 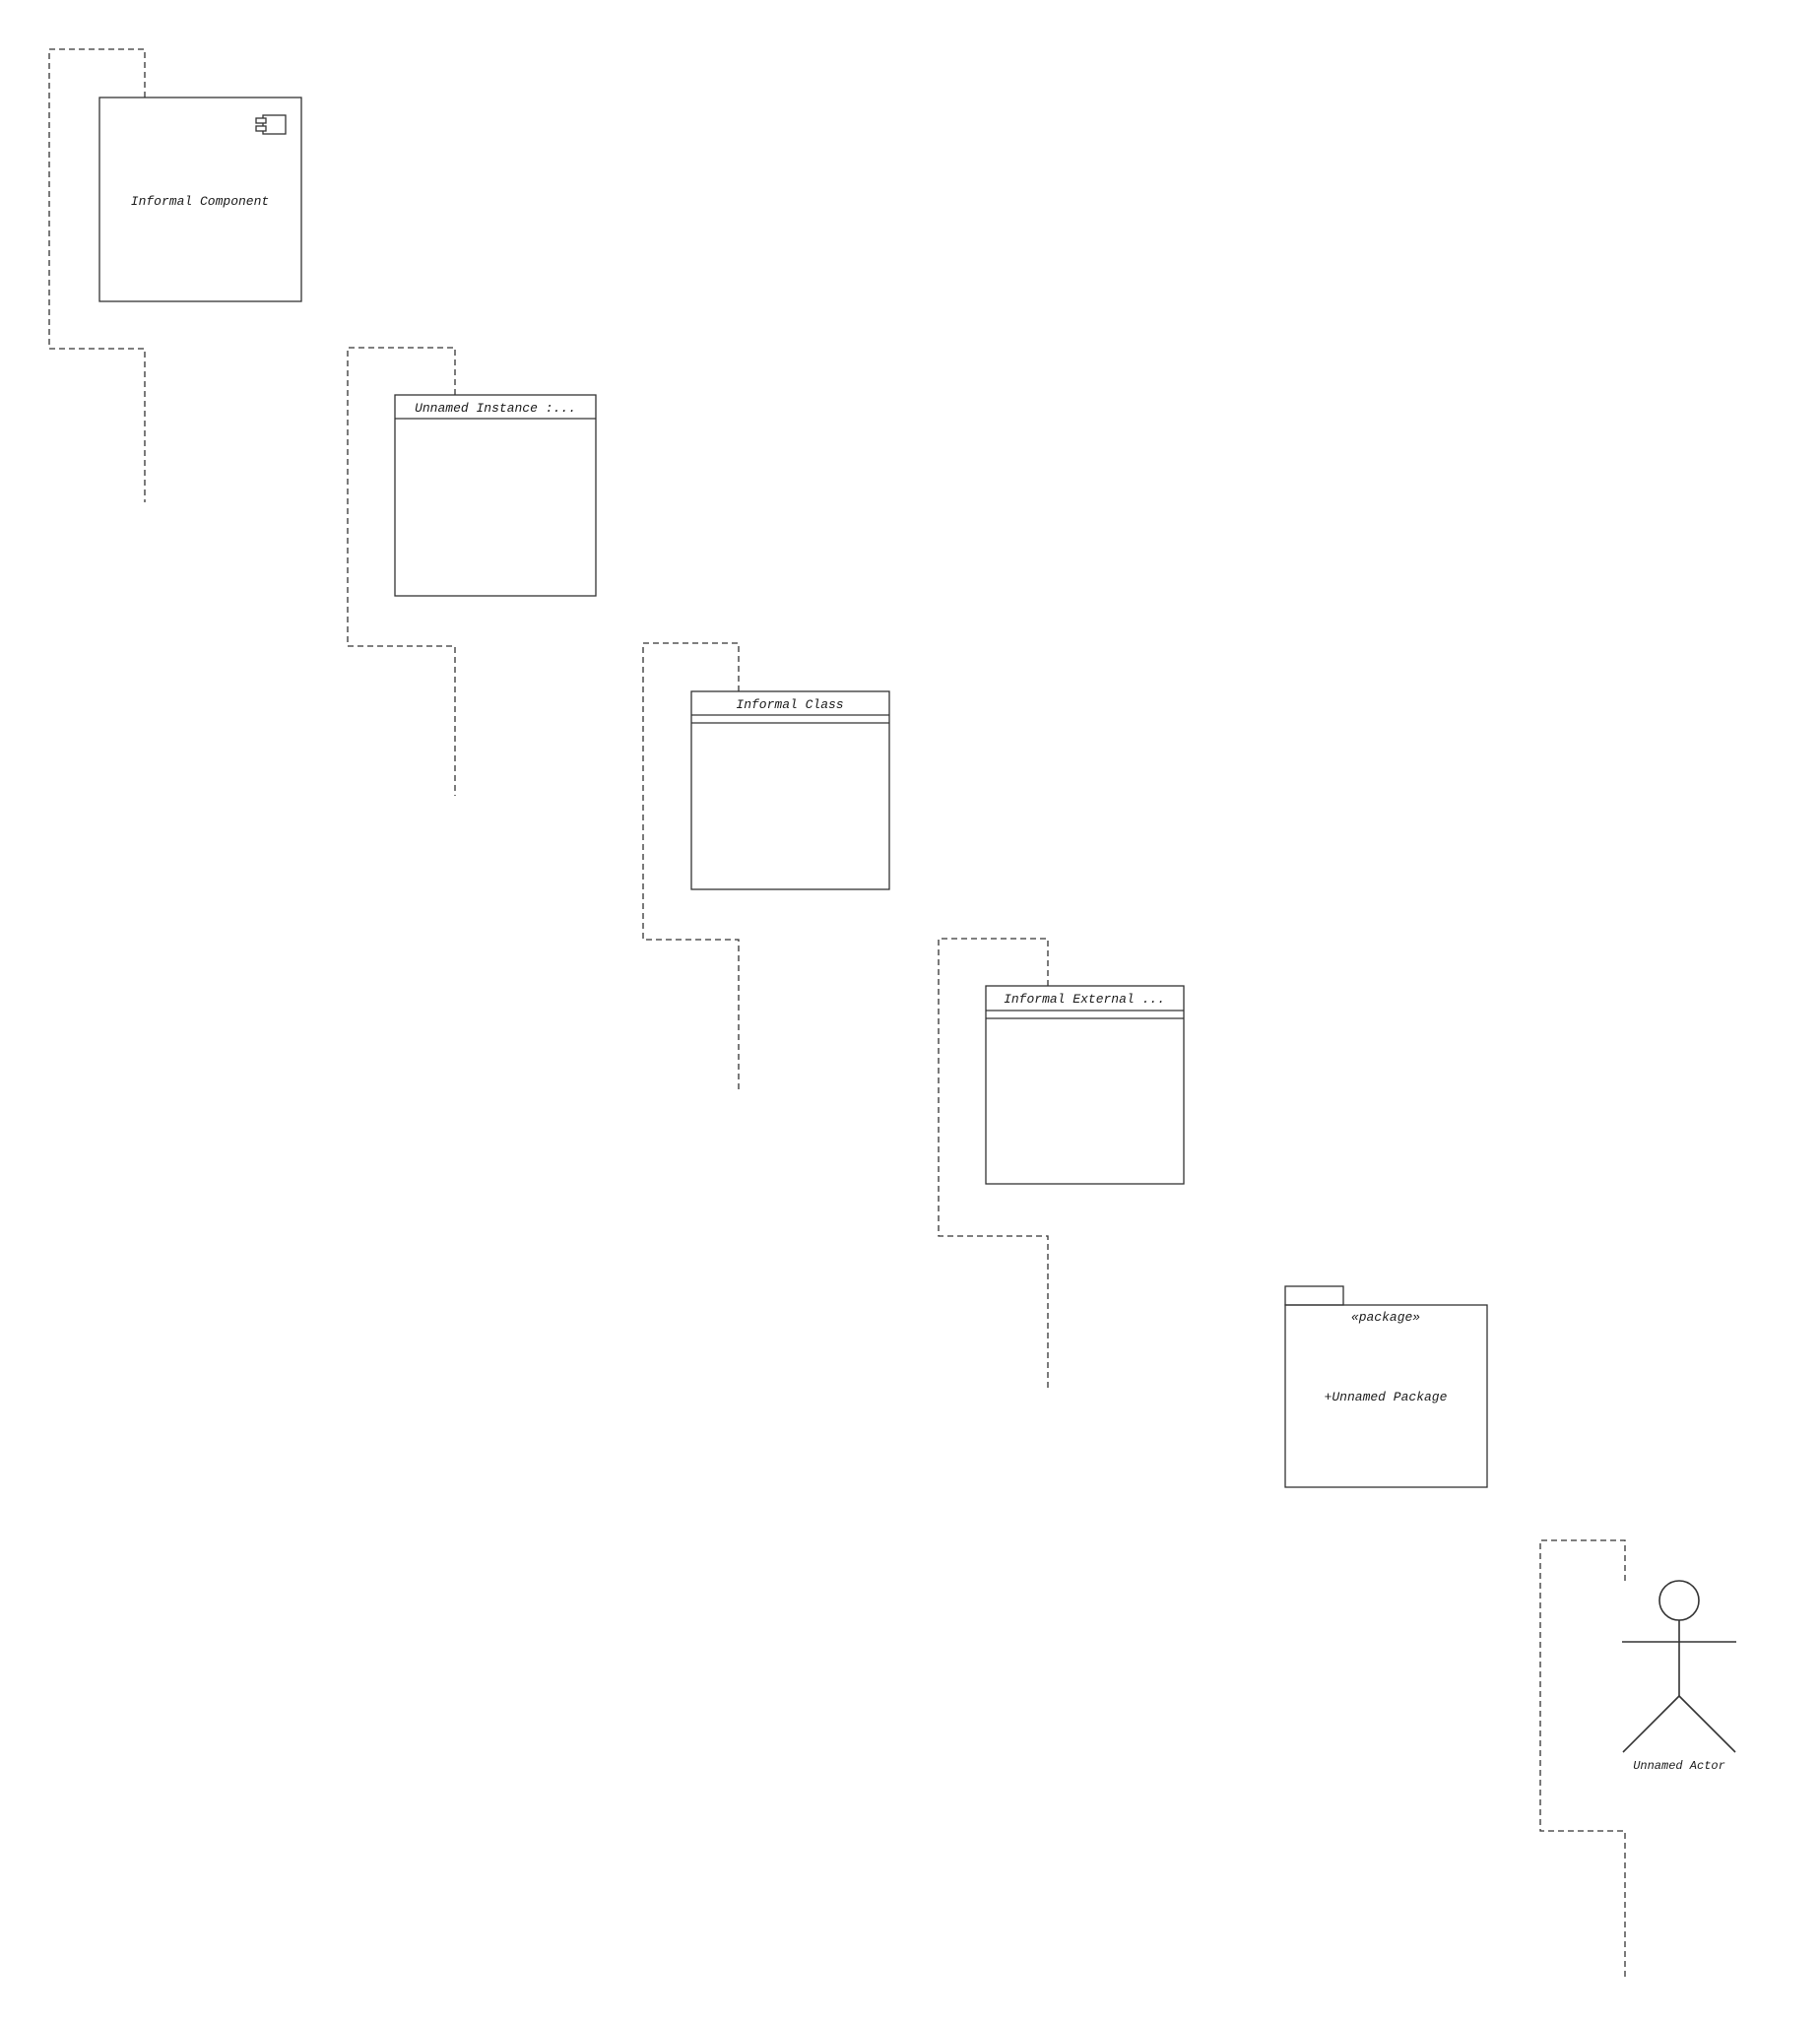 I want to click on external-box, so click(x=1085, y=1085).